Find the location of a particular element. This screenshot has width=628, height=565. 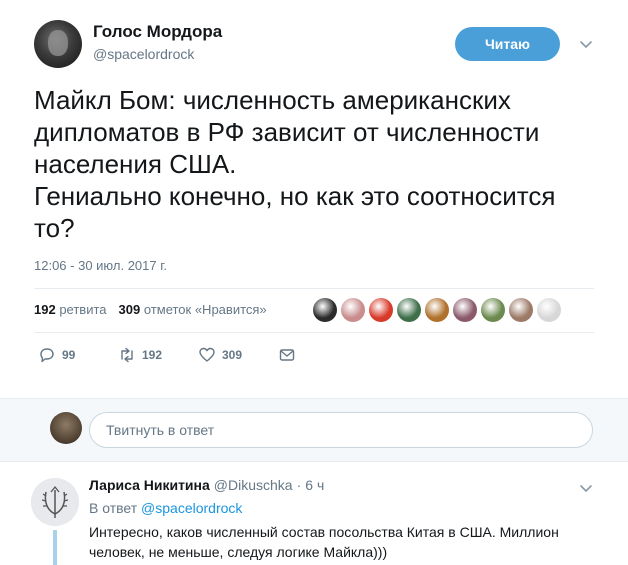

heart-icon is located at coordinates (207, 354).